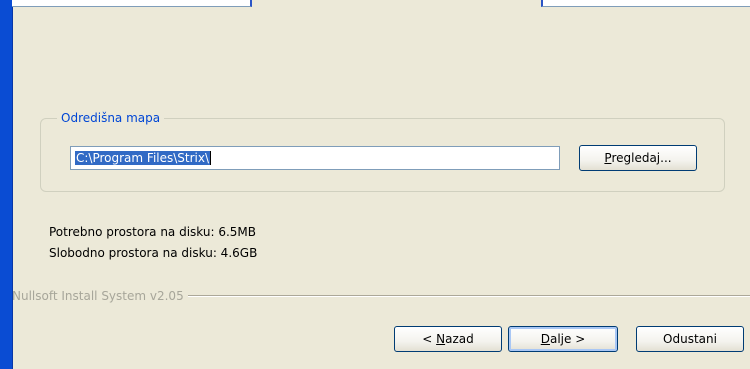 Image resolution: width=750 pixels, height=369 pixels. I want to click on branding-divider, so click(468, 296).